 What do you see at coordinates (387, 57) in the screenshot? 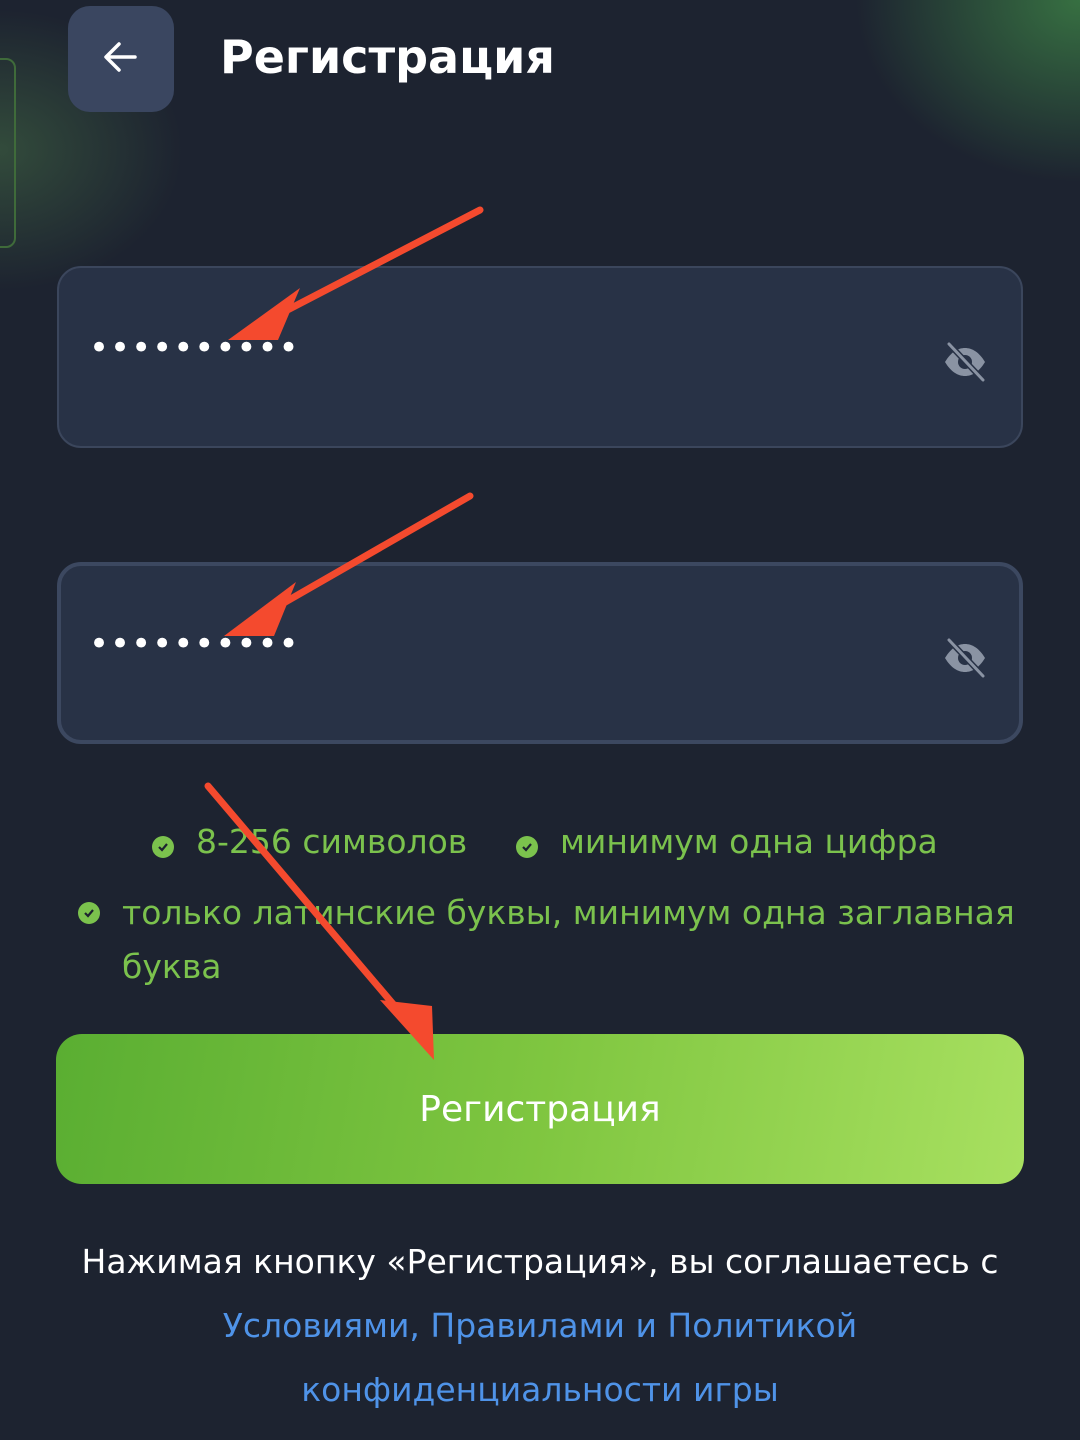
I see `page-title: Регистрация` at bounding box center [387, 57].